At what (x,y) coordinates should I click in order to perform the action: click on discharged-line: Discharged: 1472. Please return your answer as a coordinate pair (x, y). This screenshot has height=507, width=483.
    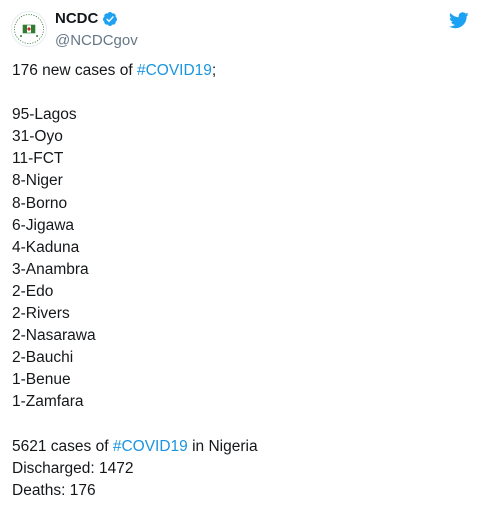
    Looking at the image, I should click on (73, 468).